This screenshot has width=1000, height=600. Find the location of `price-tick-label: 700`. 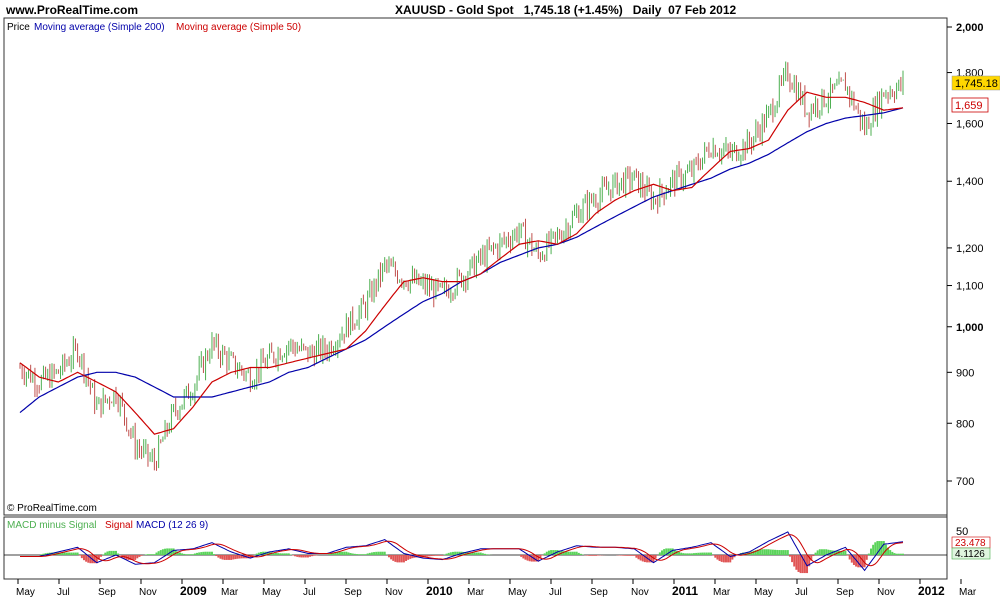

price-tick-label: 700 is located at coordinates (965, 482).